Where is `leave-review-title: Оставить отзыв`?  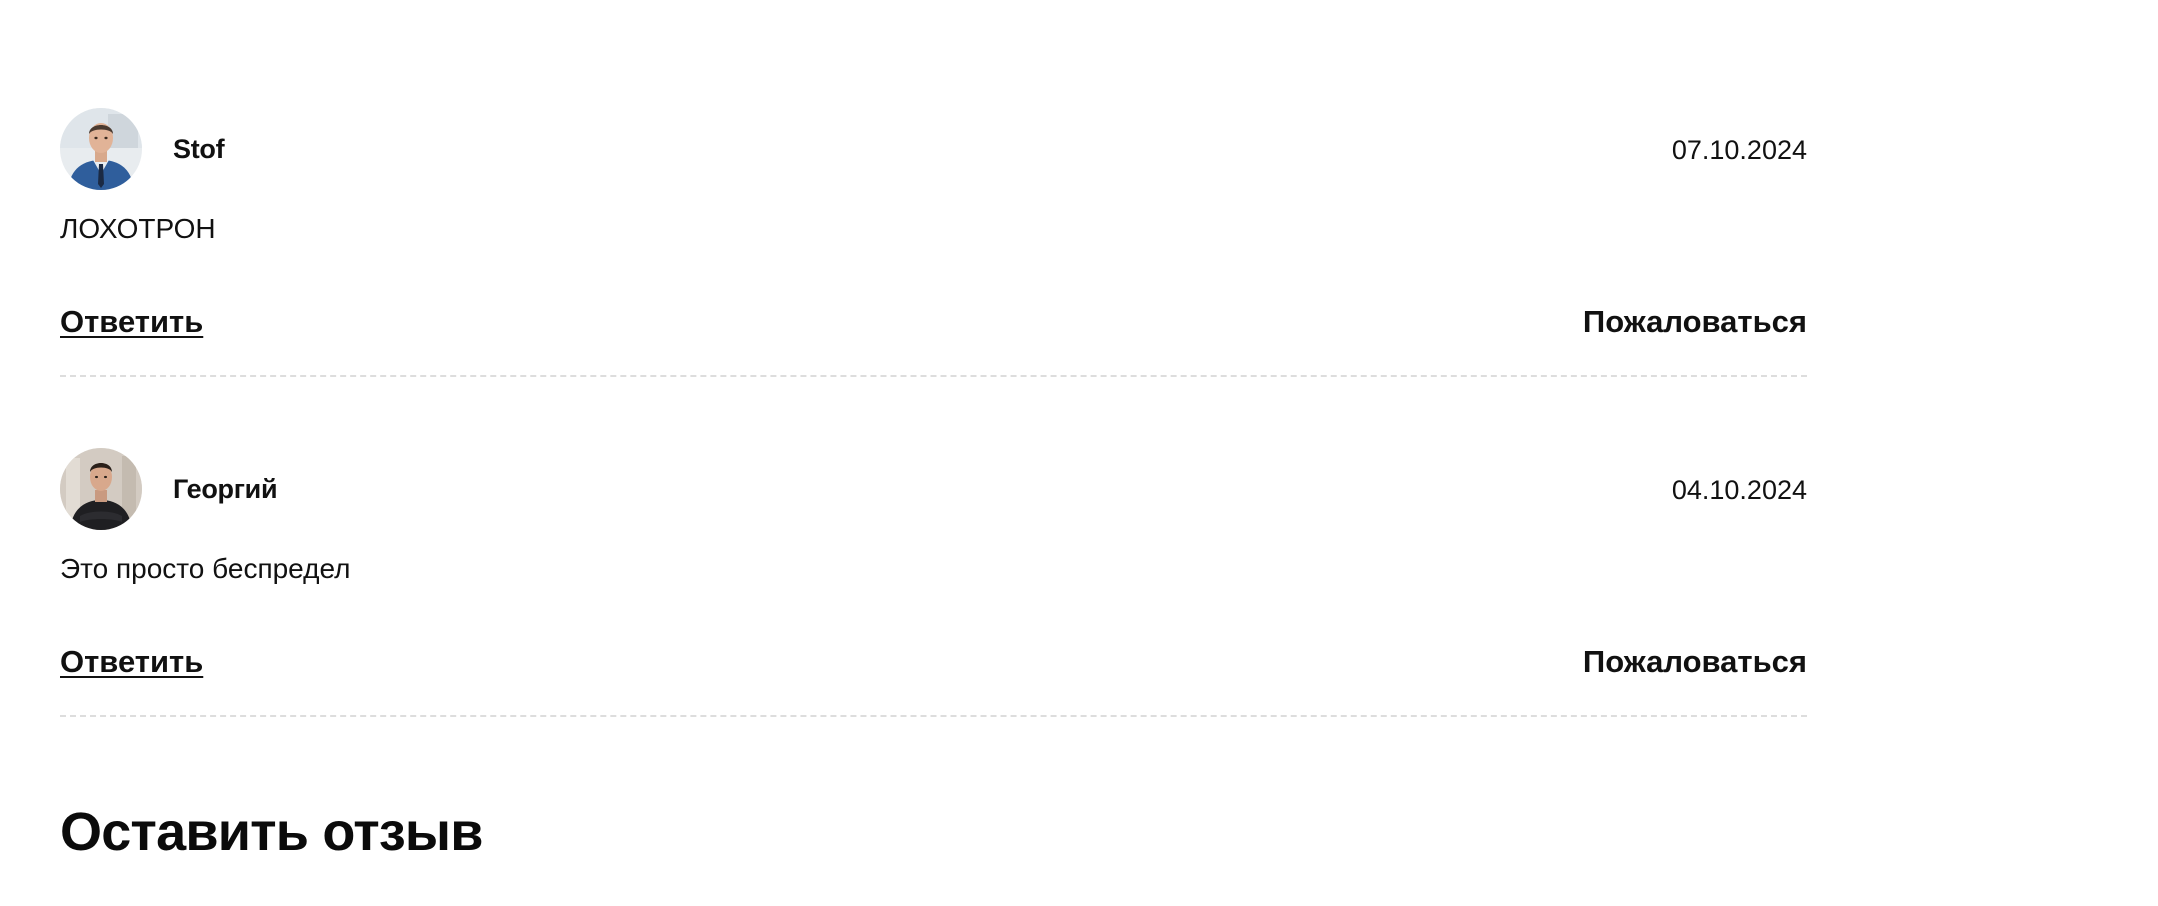
leave-review-title: Оставить отзыв is located at coordinates (271, 832).